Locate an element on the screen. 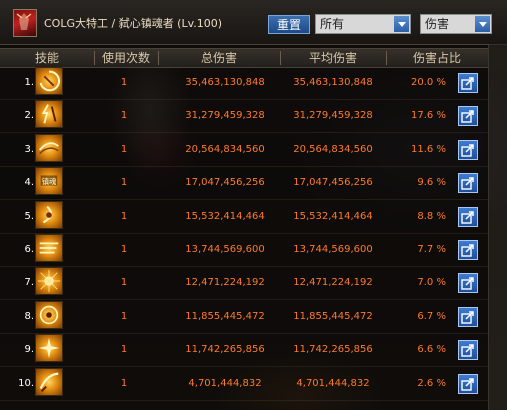  svg-text: 镇魂 is located at coordinates (49, 181).